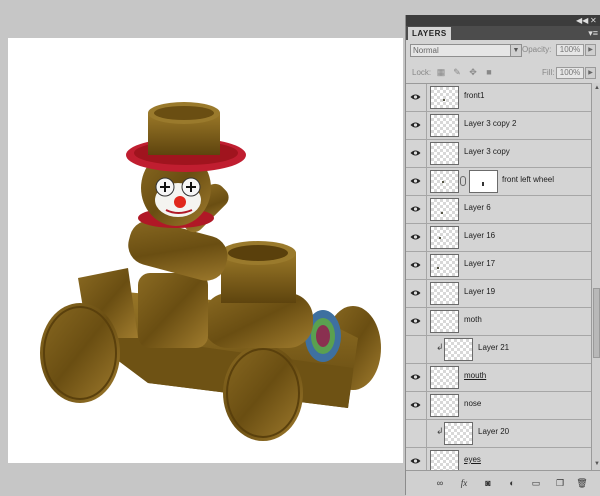 The height and width of the screenshot is (496, 600). What do you see at coordinates (487, 151) in the screenshot?
I see `layer-name: Layer 3 copy` at bounding box center [487, 151].